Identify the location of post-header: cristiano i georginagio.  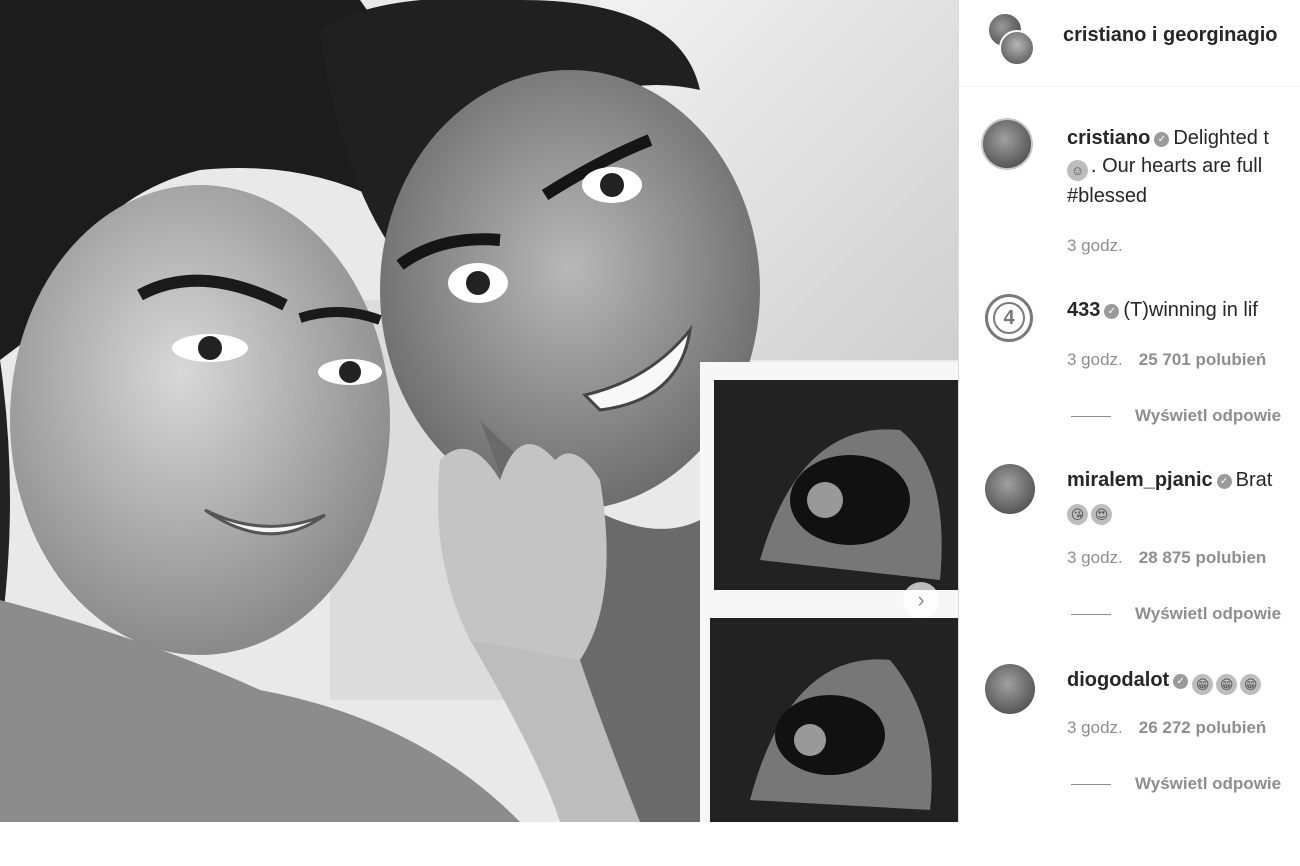
(1129, 43).